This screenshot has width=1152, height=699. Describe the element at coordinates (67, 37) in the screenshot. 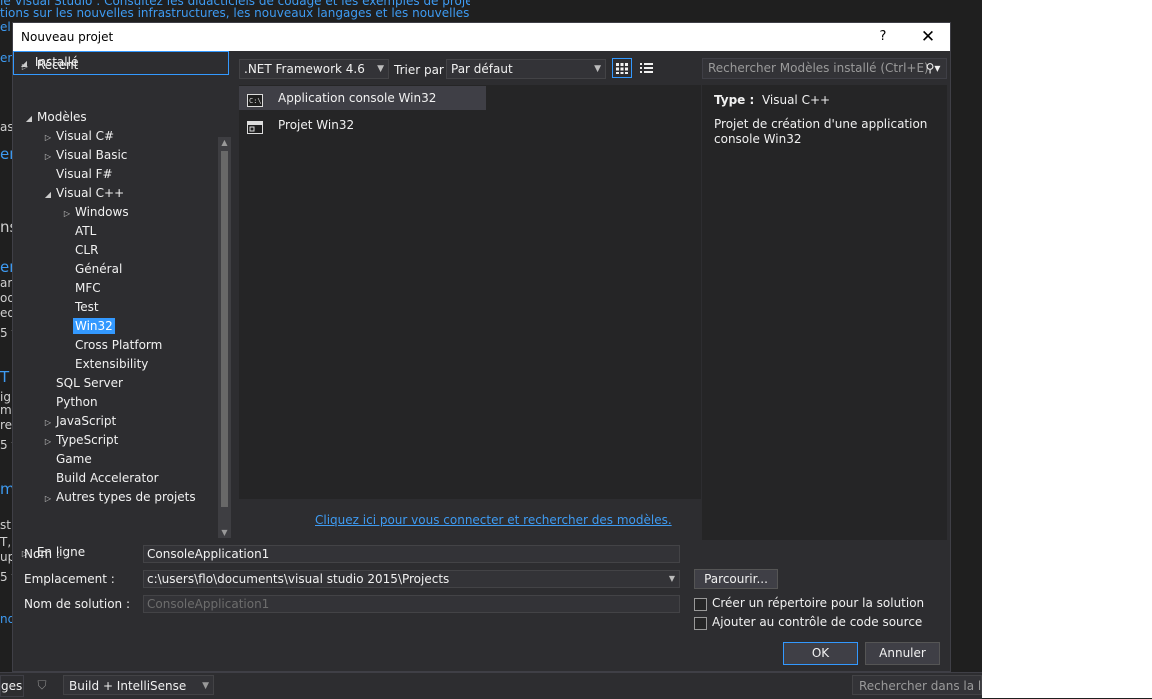

I see `dialog-title: Nouveau projet` at that location.